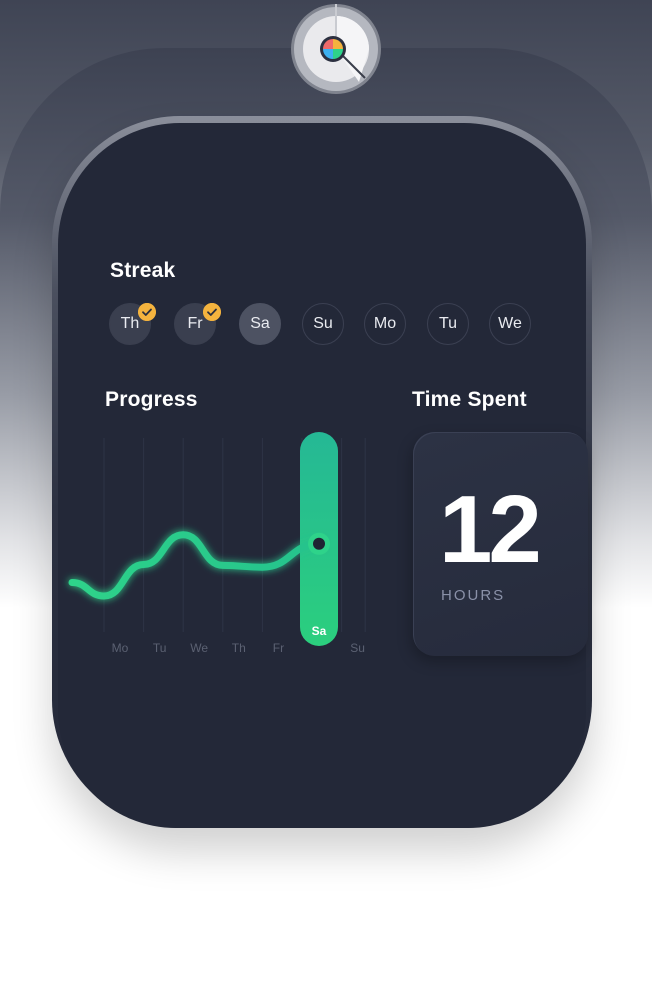  Describe the element at coordinates (151, 399) in the screenshot. I see `progress-title: Progress` at that location.